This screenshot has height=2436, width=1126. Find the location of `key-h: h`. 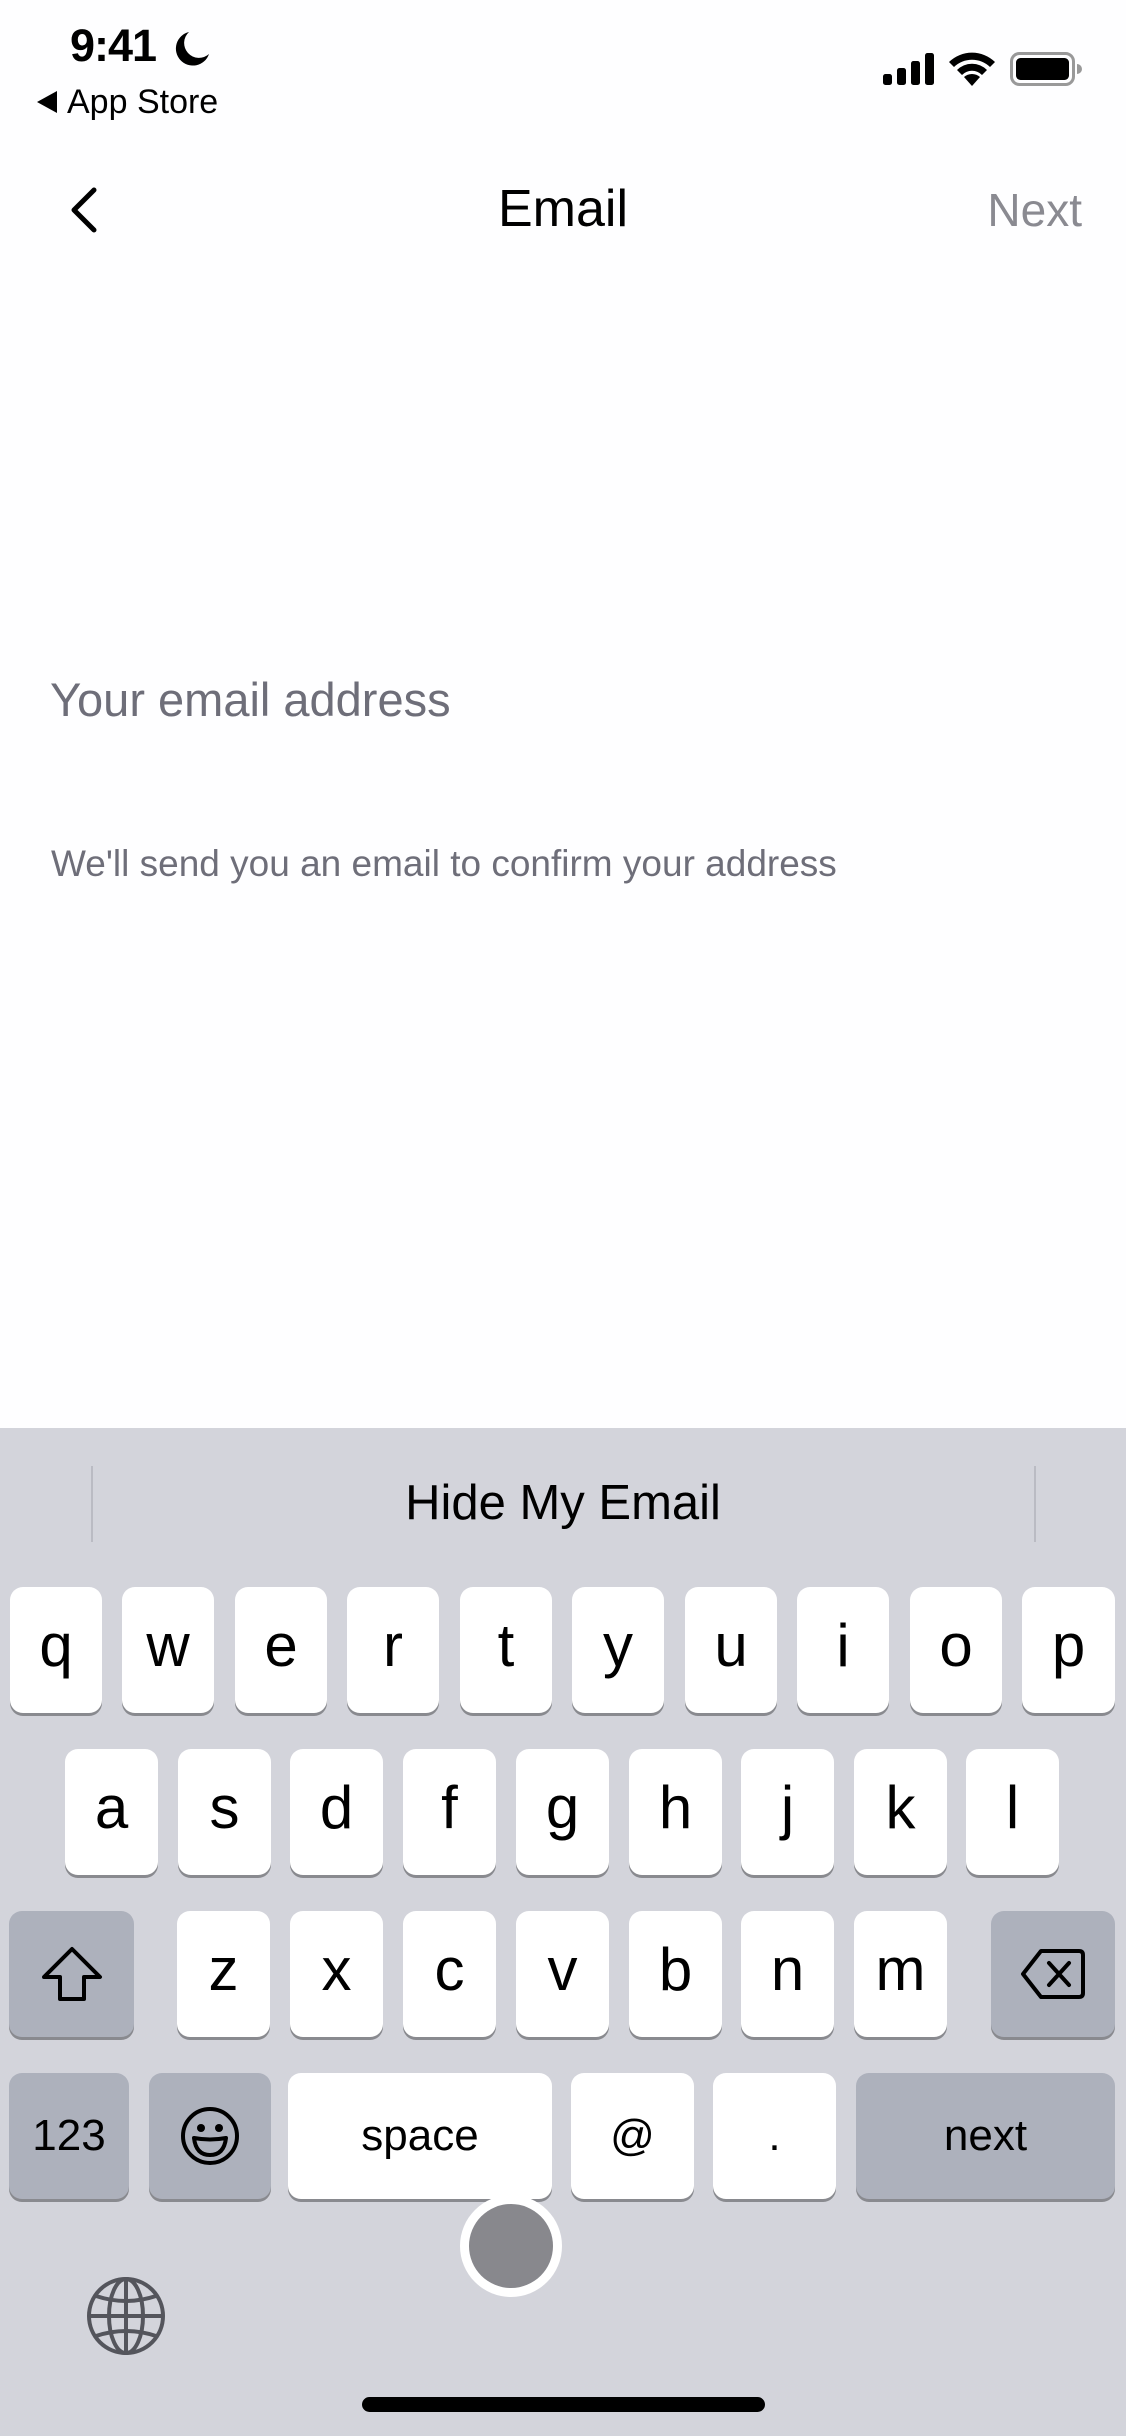

key-h: h is located at coordinates (675, 1812).